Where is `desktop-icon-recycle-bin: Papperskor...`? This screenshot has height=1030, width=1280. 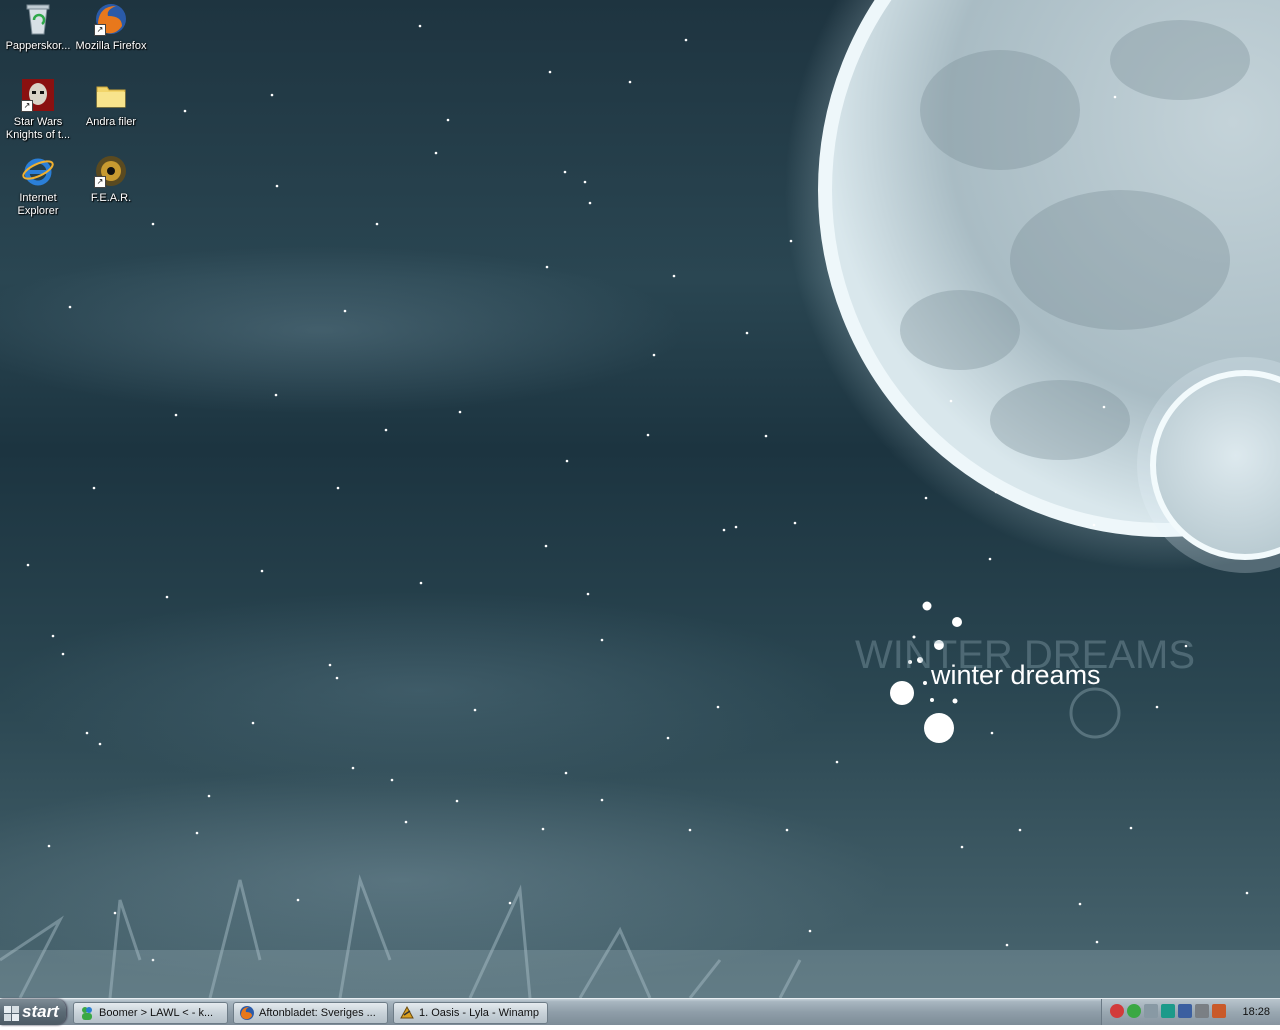 desktop-icon-recycle-bin: Papperskor... is located at coordinates (38, 27).